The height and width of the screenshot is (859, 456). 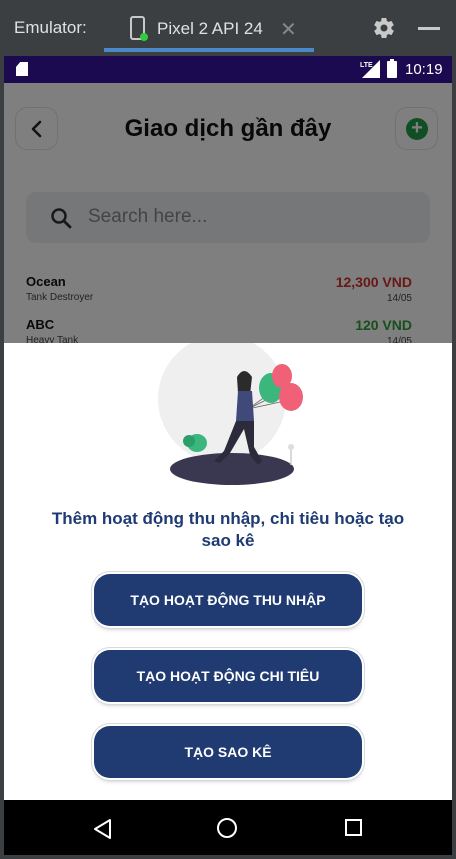 I want to click on status-bar: LTE 10:19, so click(x=228, y=69).